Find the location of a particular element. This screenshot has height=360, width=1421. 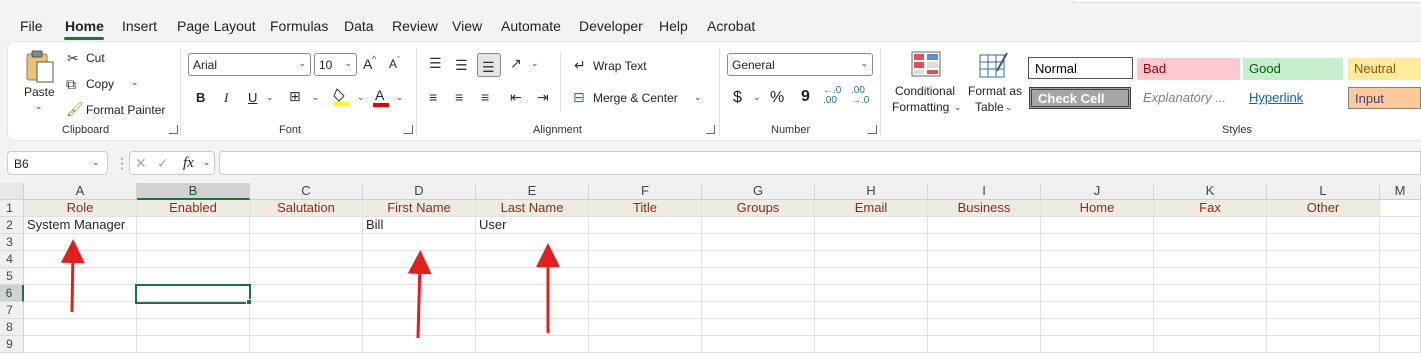

annotation-layer is located at coordinates (310, 289).